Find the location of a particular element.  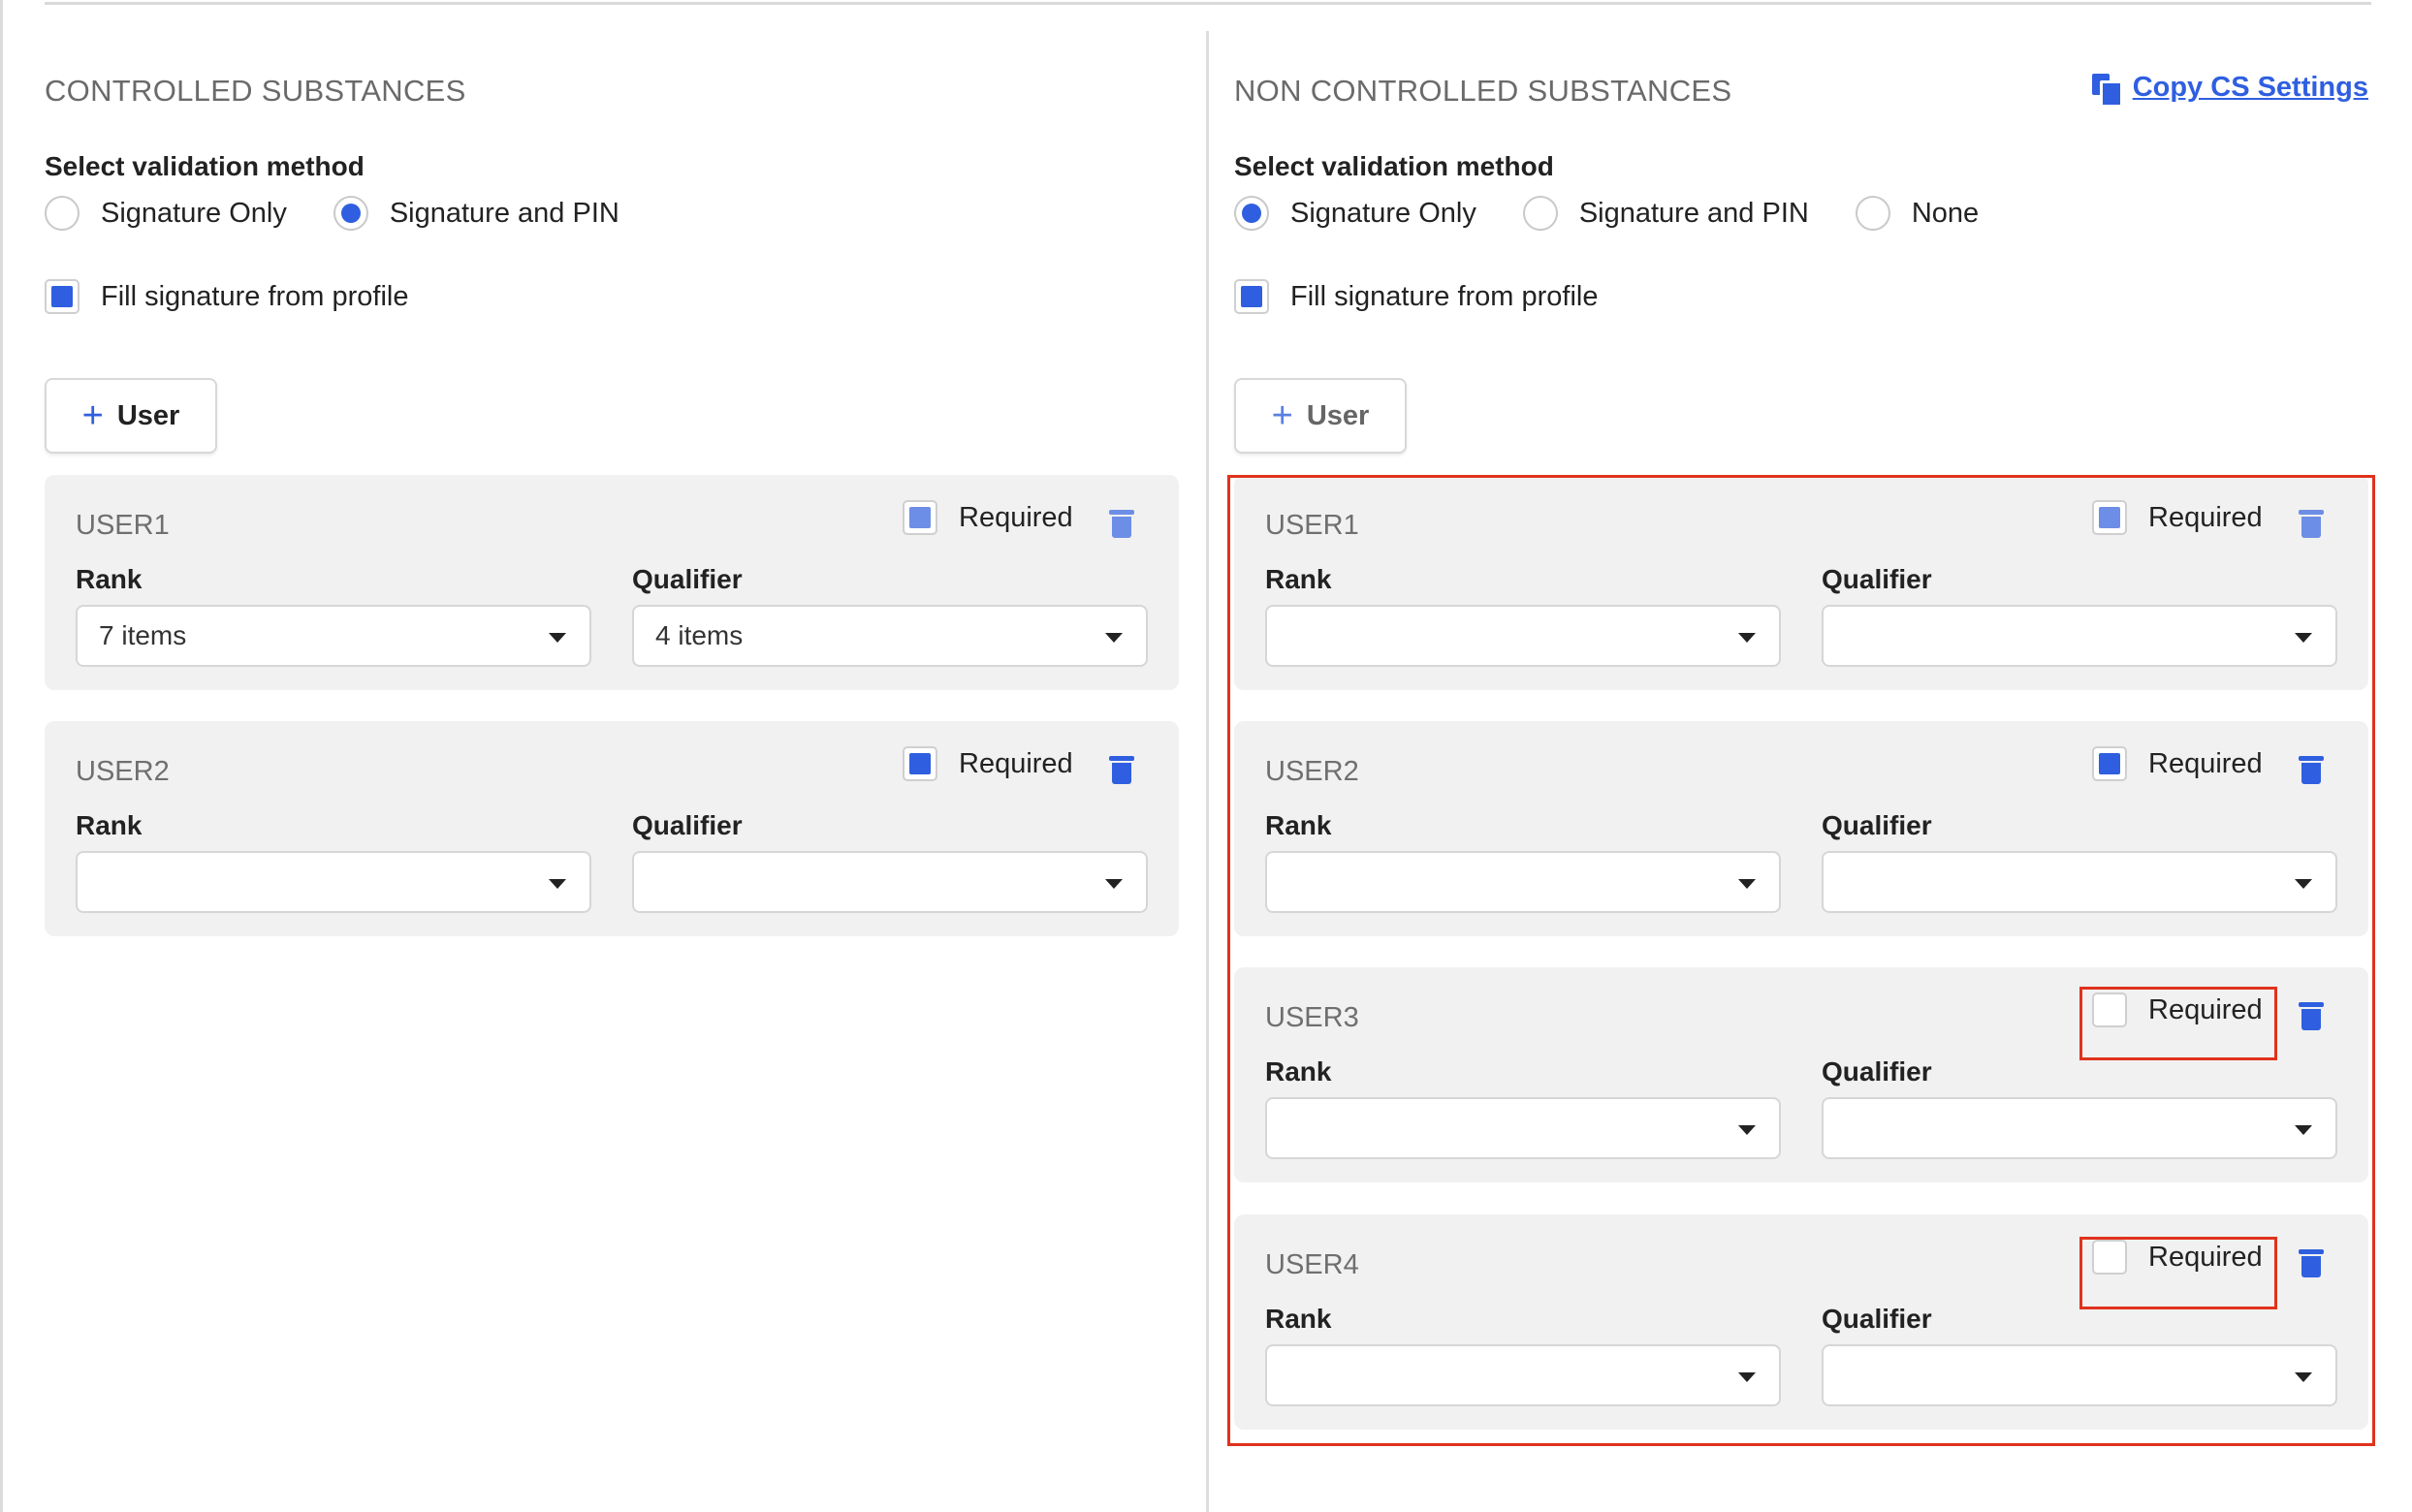

copy-icon is located at coordinates (2107, 91).